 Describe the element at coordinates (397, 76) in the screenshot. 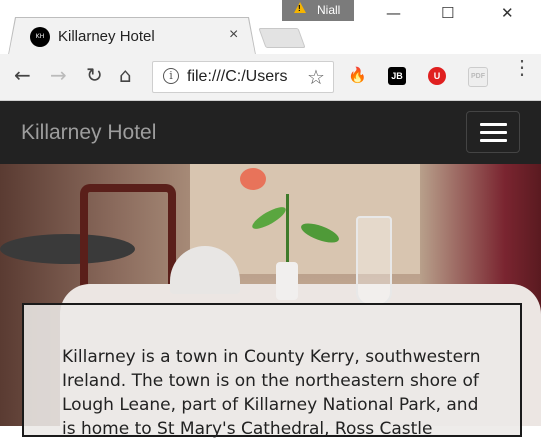

I see `jetbrains-extension-icon: JB` at that location.